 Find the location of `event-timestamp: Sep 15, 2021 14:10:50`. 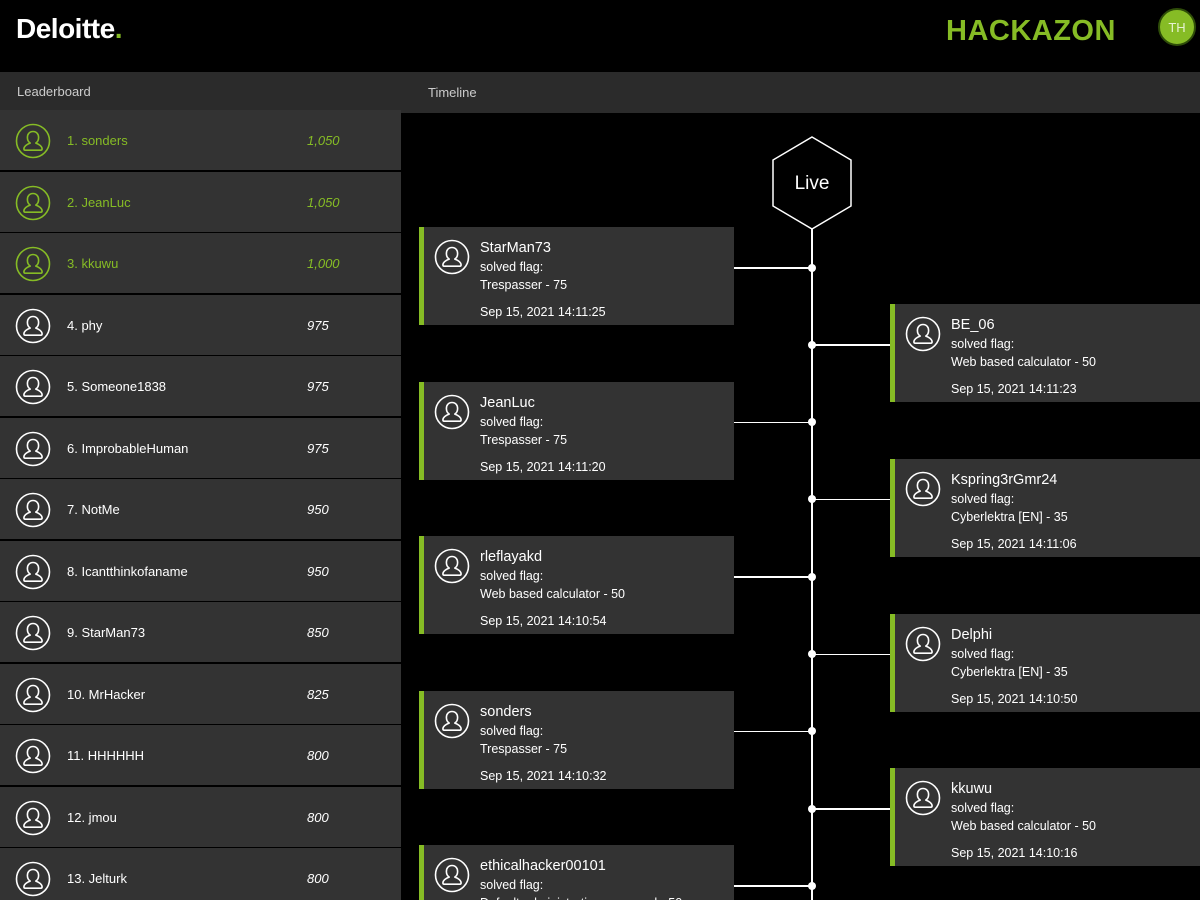

event-timestamp: Sep 15, 2021 14:10:50 is located at coordinates (1014, 698).